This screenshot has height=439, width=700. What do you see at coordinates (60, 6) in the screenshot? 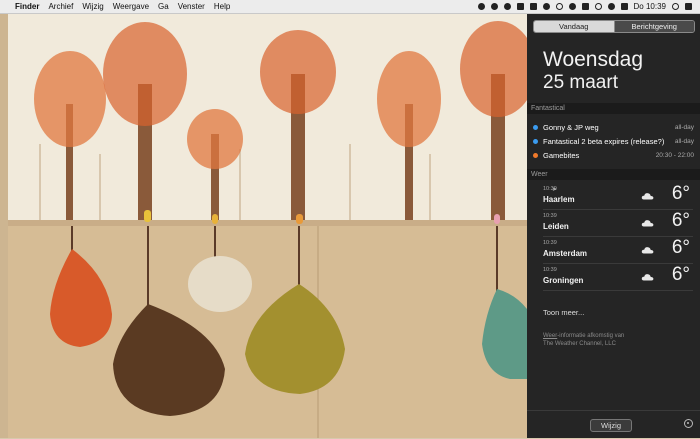
I see `menu-archief: Archief` at bounding box center [60, 6].